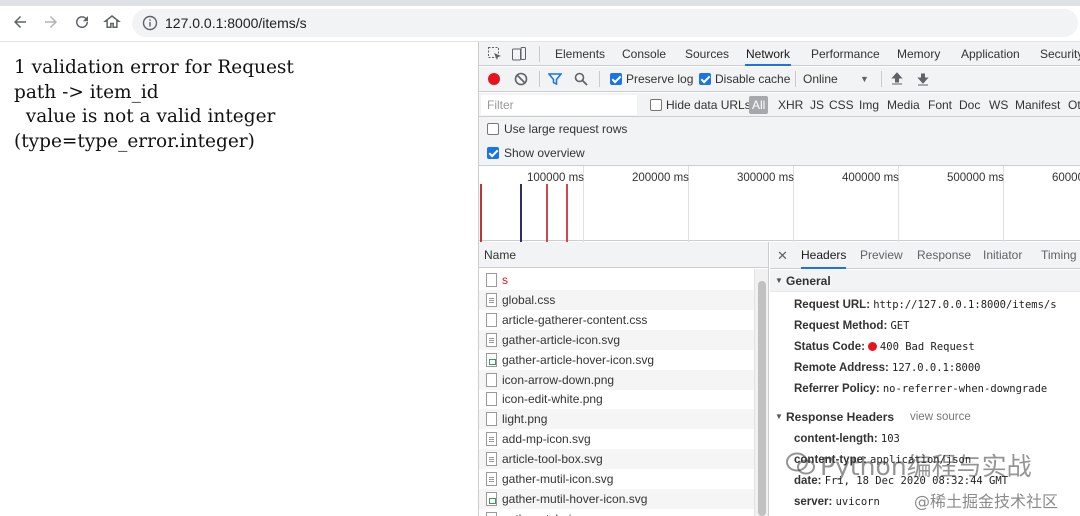 Image resolution: width=1080 pixels, height=516 pixels. Describe the element at coordinates (975, 178) in the screenshot. I see `overview-tick-label: 500000 ms` at that location.